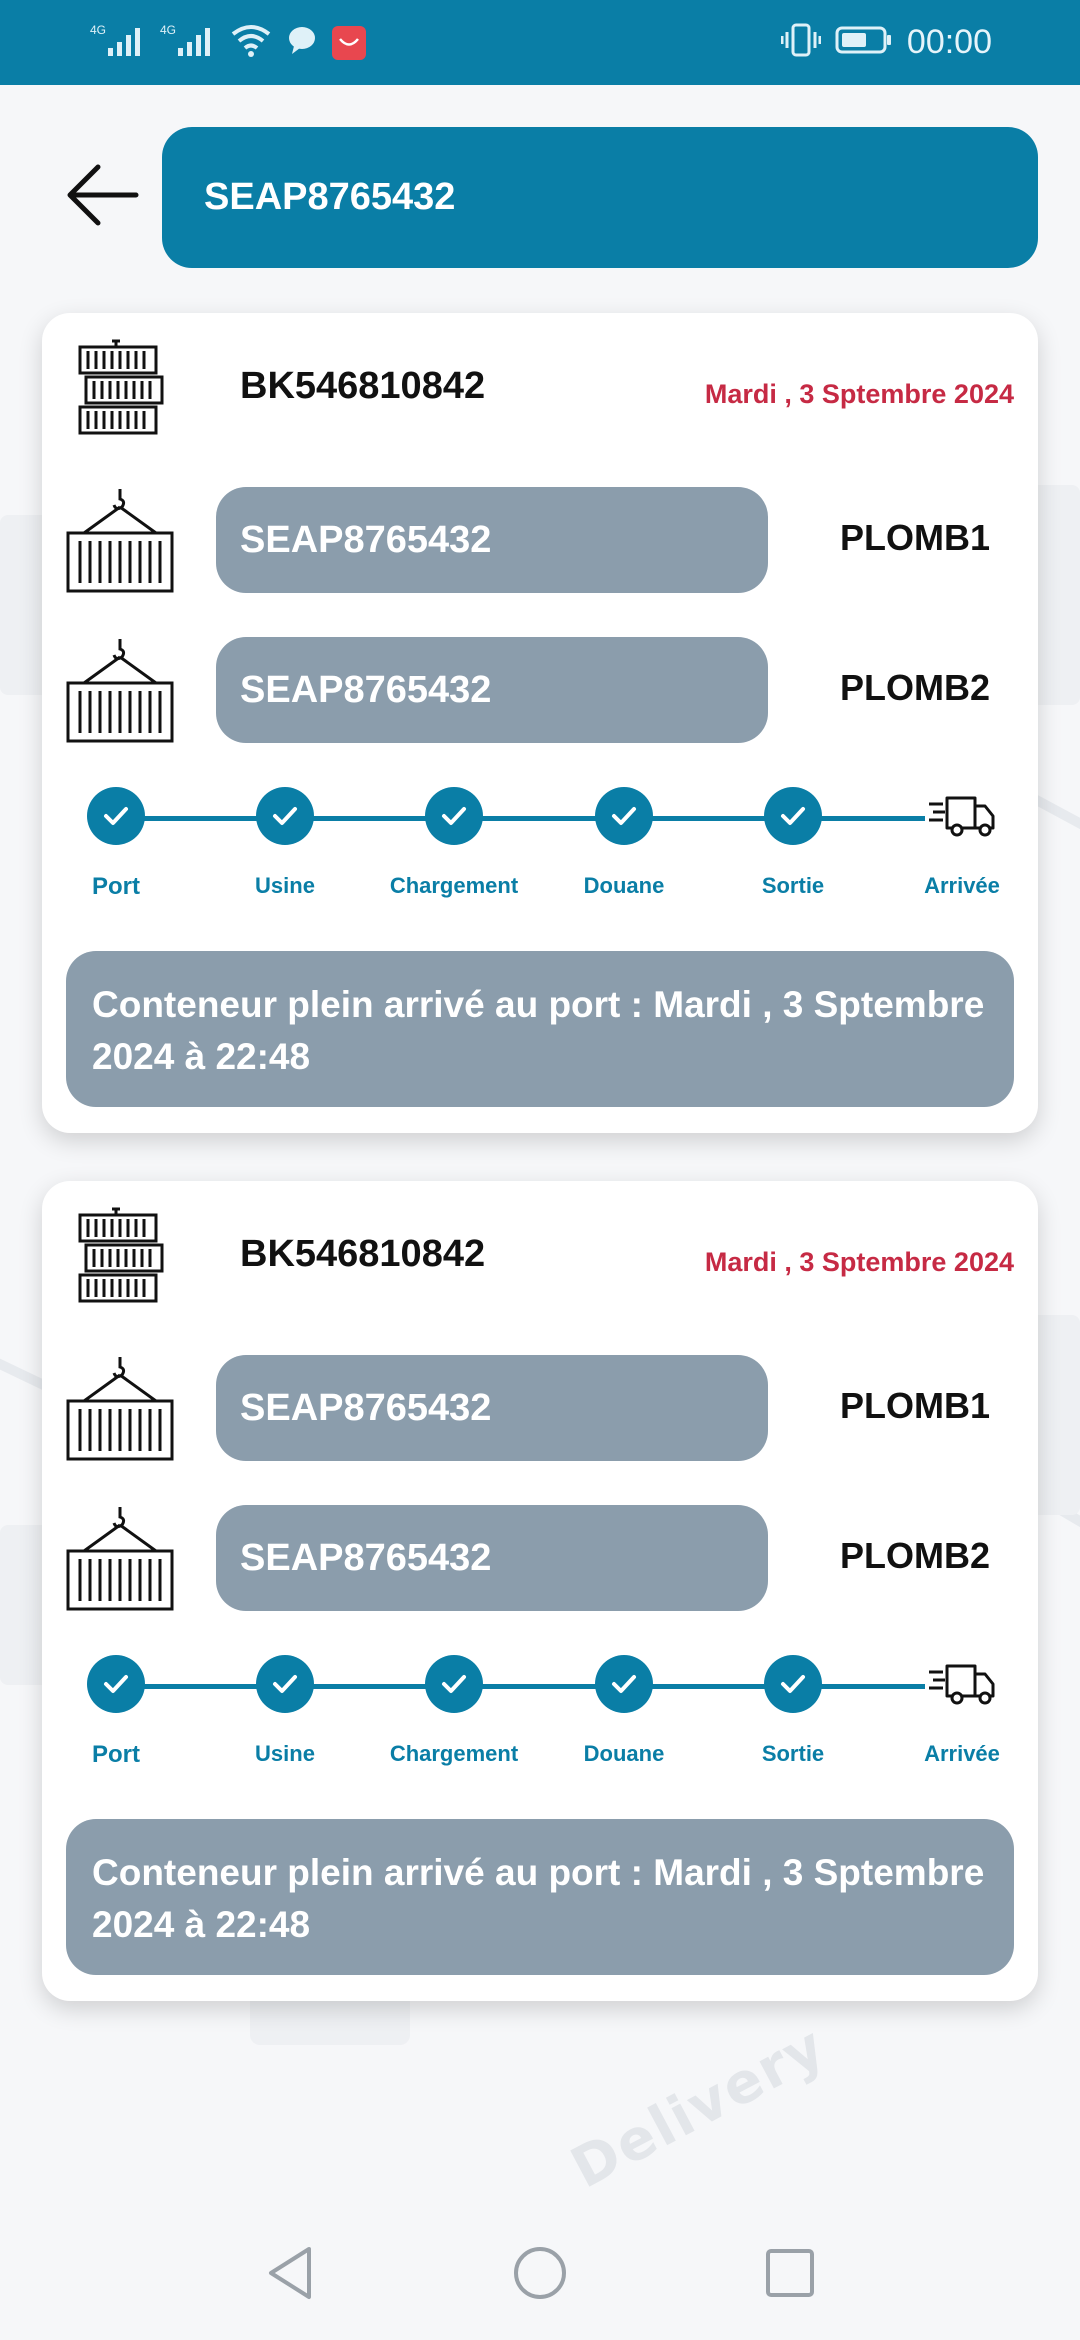 This screenshot has height=2340, width=1080. What do you see at coordinates (349, 42) in the screenshot?
I see `huawei-app-icon` at bounding box center [349, 42].